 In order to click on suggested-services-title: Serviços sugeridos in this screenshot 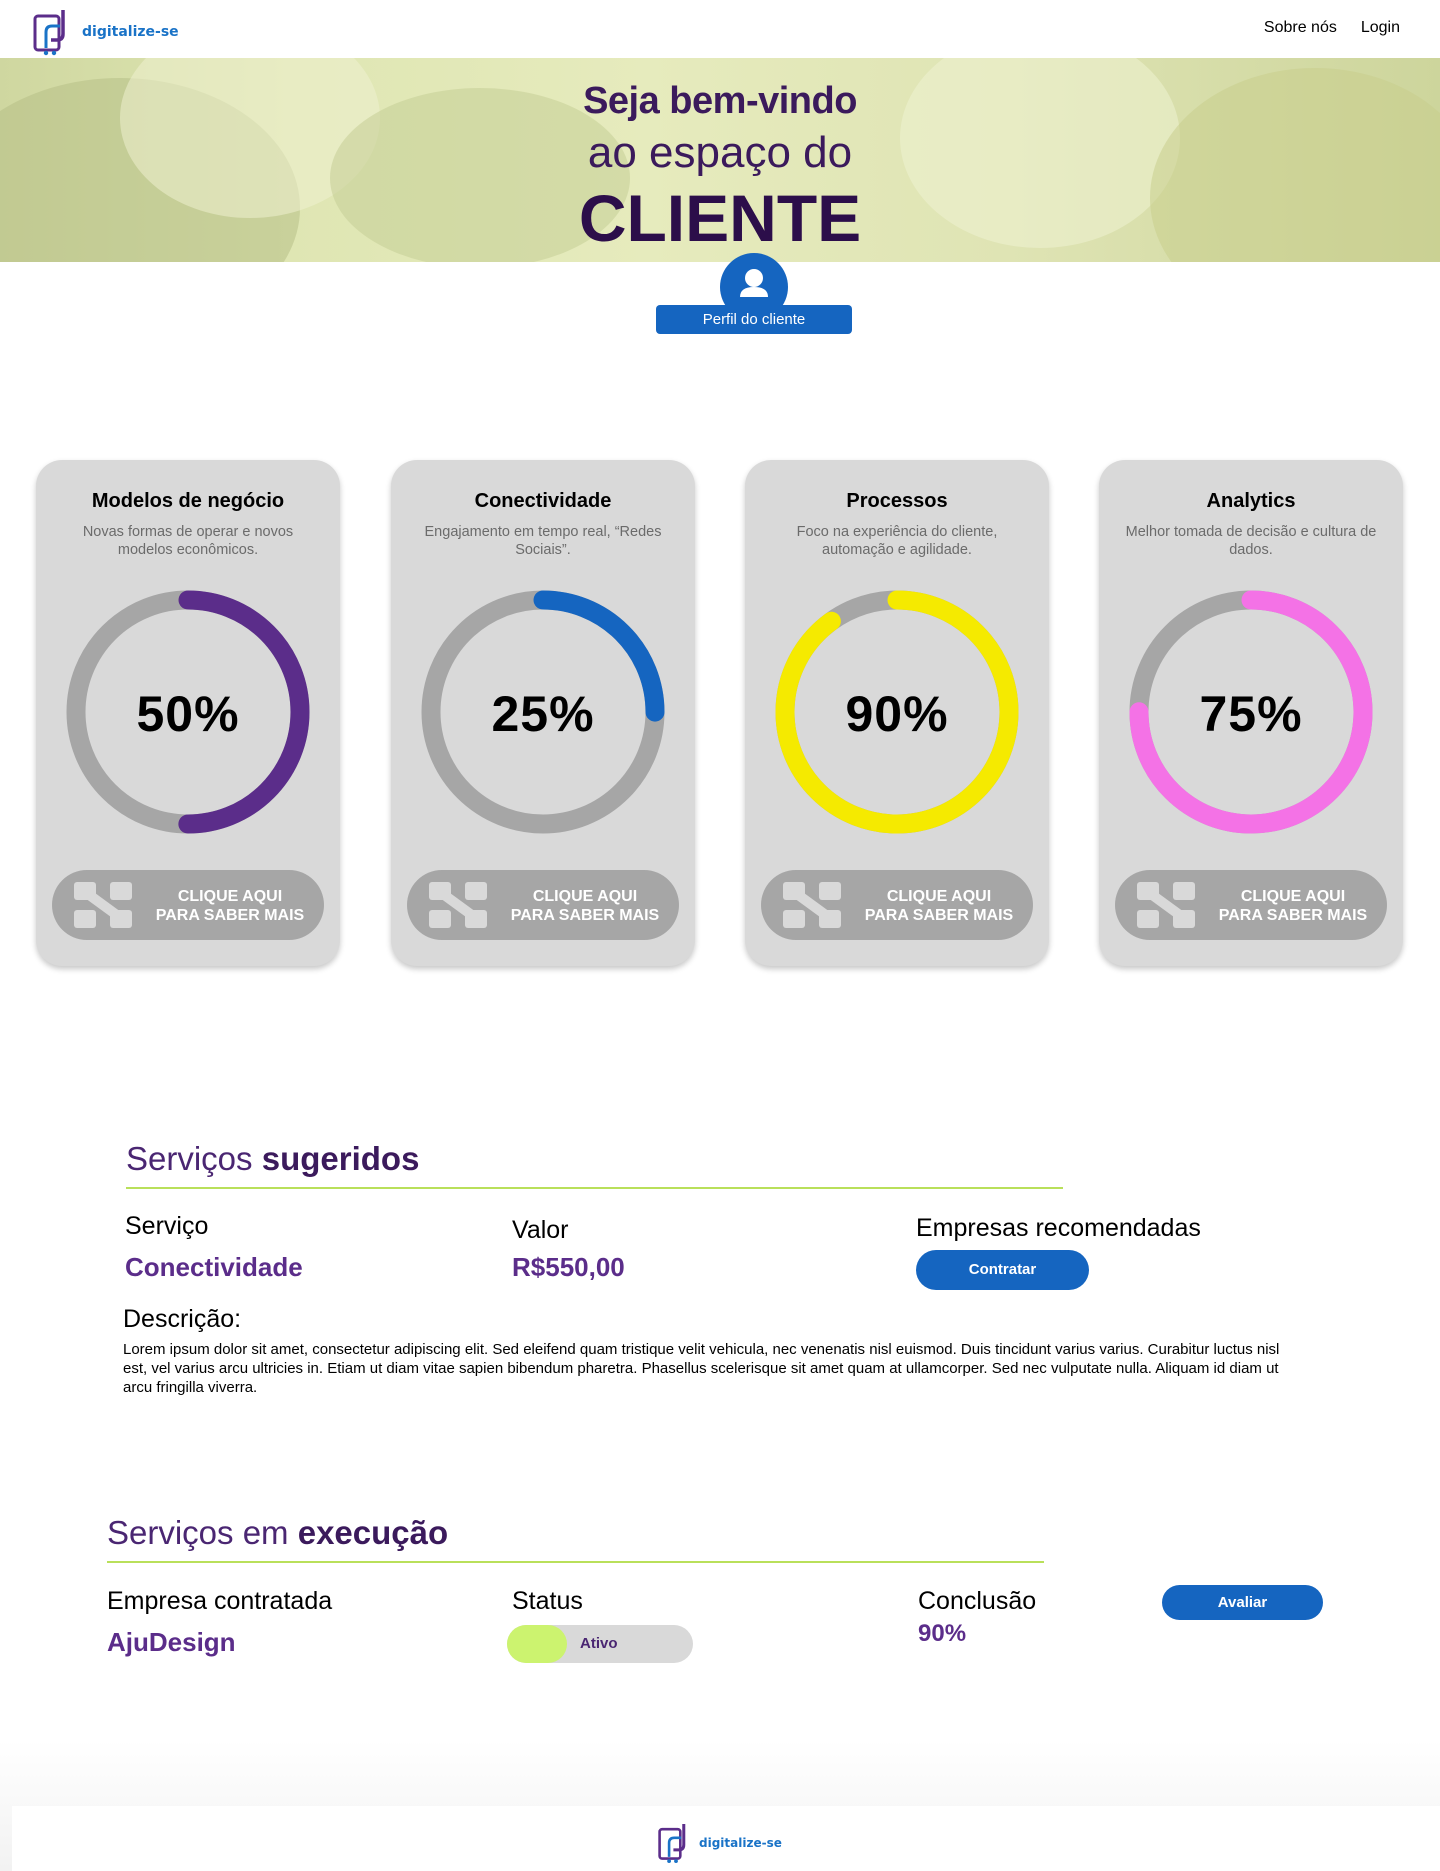, I will do `click(272, 1159)`.